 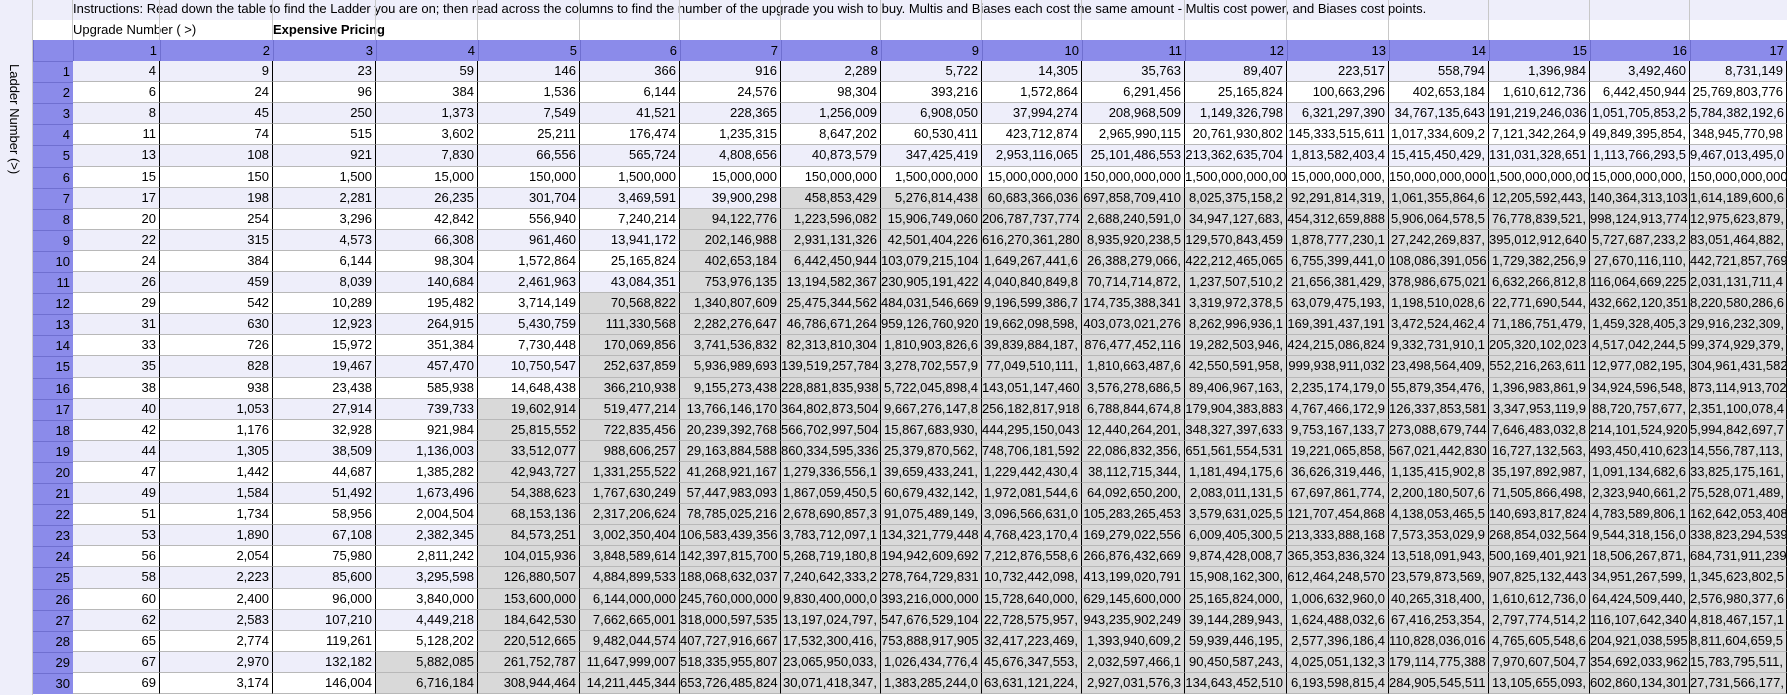 I want to click on cell: 30,071,418,347,, so click(x=831, y=683).